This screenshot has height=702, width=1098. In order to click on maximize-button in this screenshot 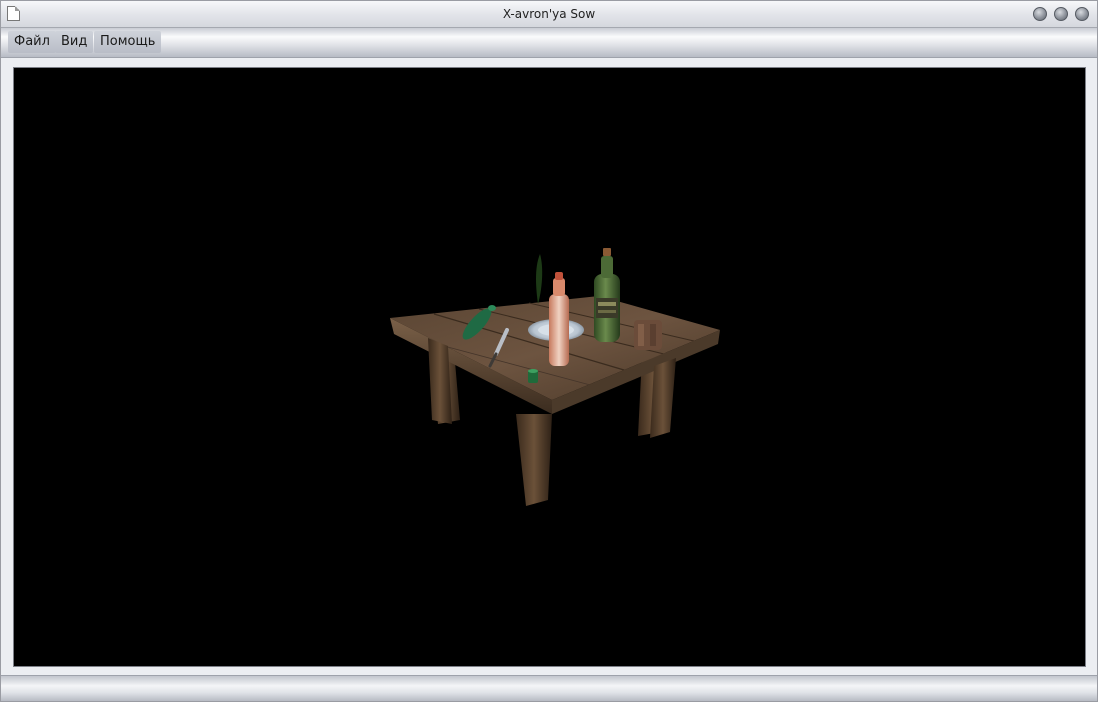, I will do `click(1061, 14)`.